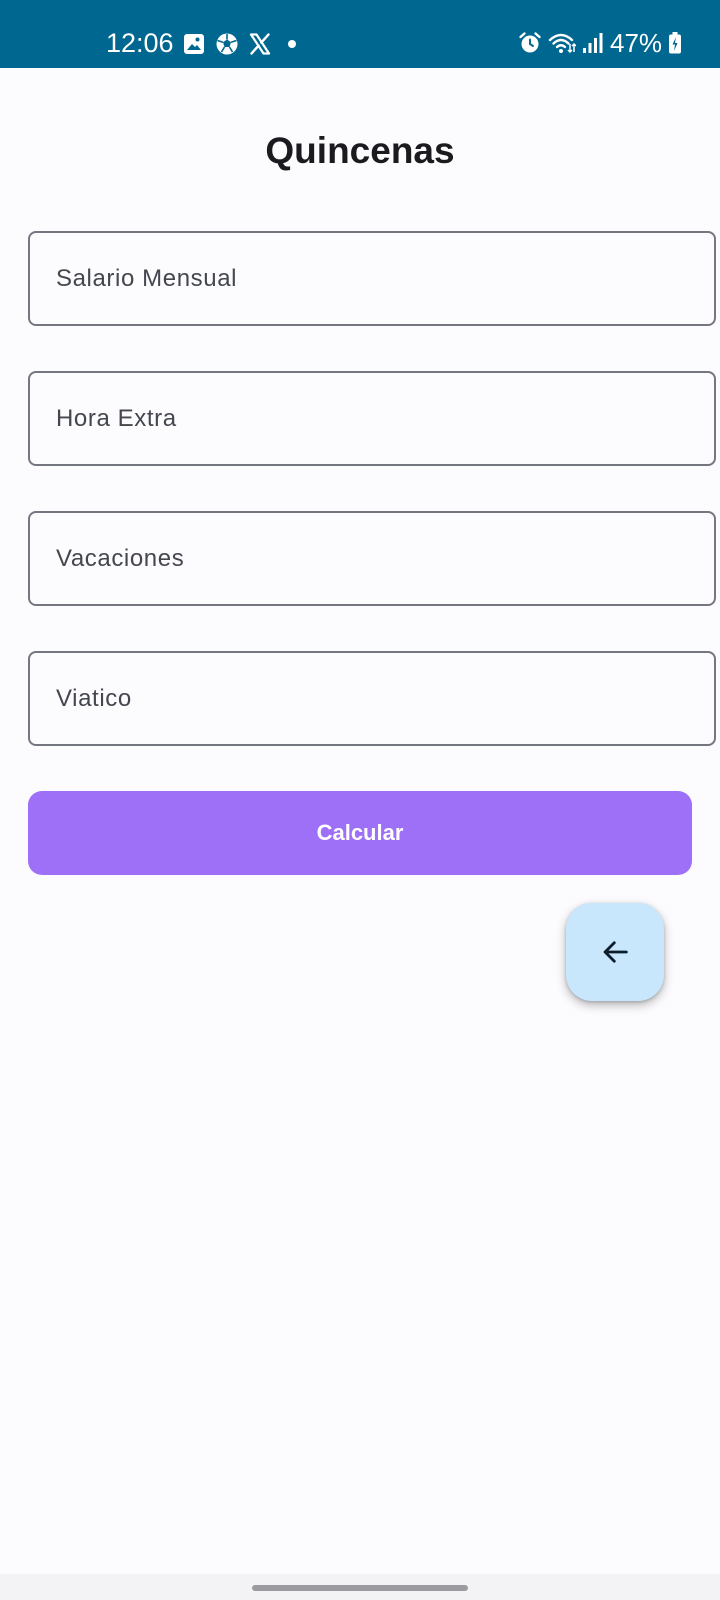  I want to click on arrow-back-icon, so click(615, 952).